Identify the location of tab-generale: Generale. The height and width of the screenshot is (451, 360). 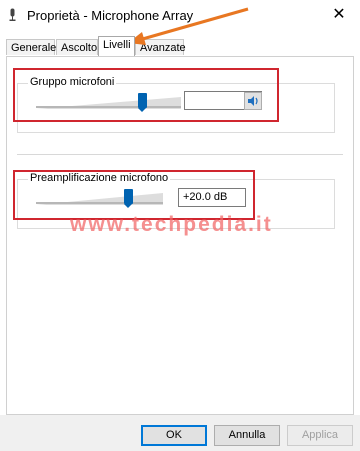
(31, 47).